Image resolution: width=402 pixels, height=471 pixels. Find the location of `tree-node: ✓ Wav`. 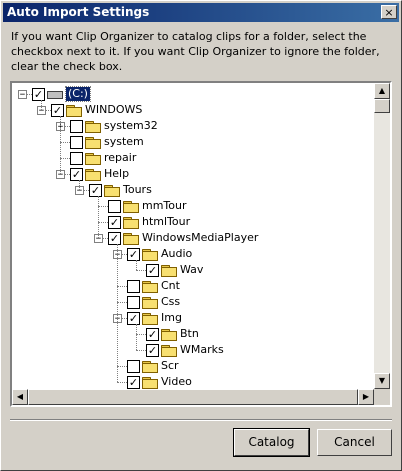

tree-node: ✓ Wav is located at coordinates (193, 270).